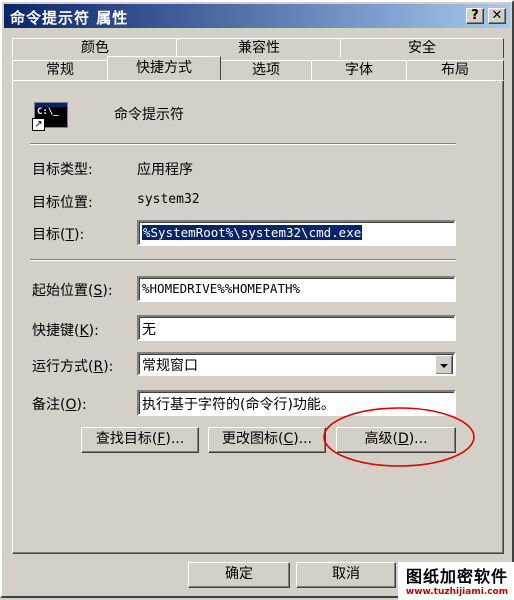  I want to click on cancel-button: 取消, so click(346, 575).